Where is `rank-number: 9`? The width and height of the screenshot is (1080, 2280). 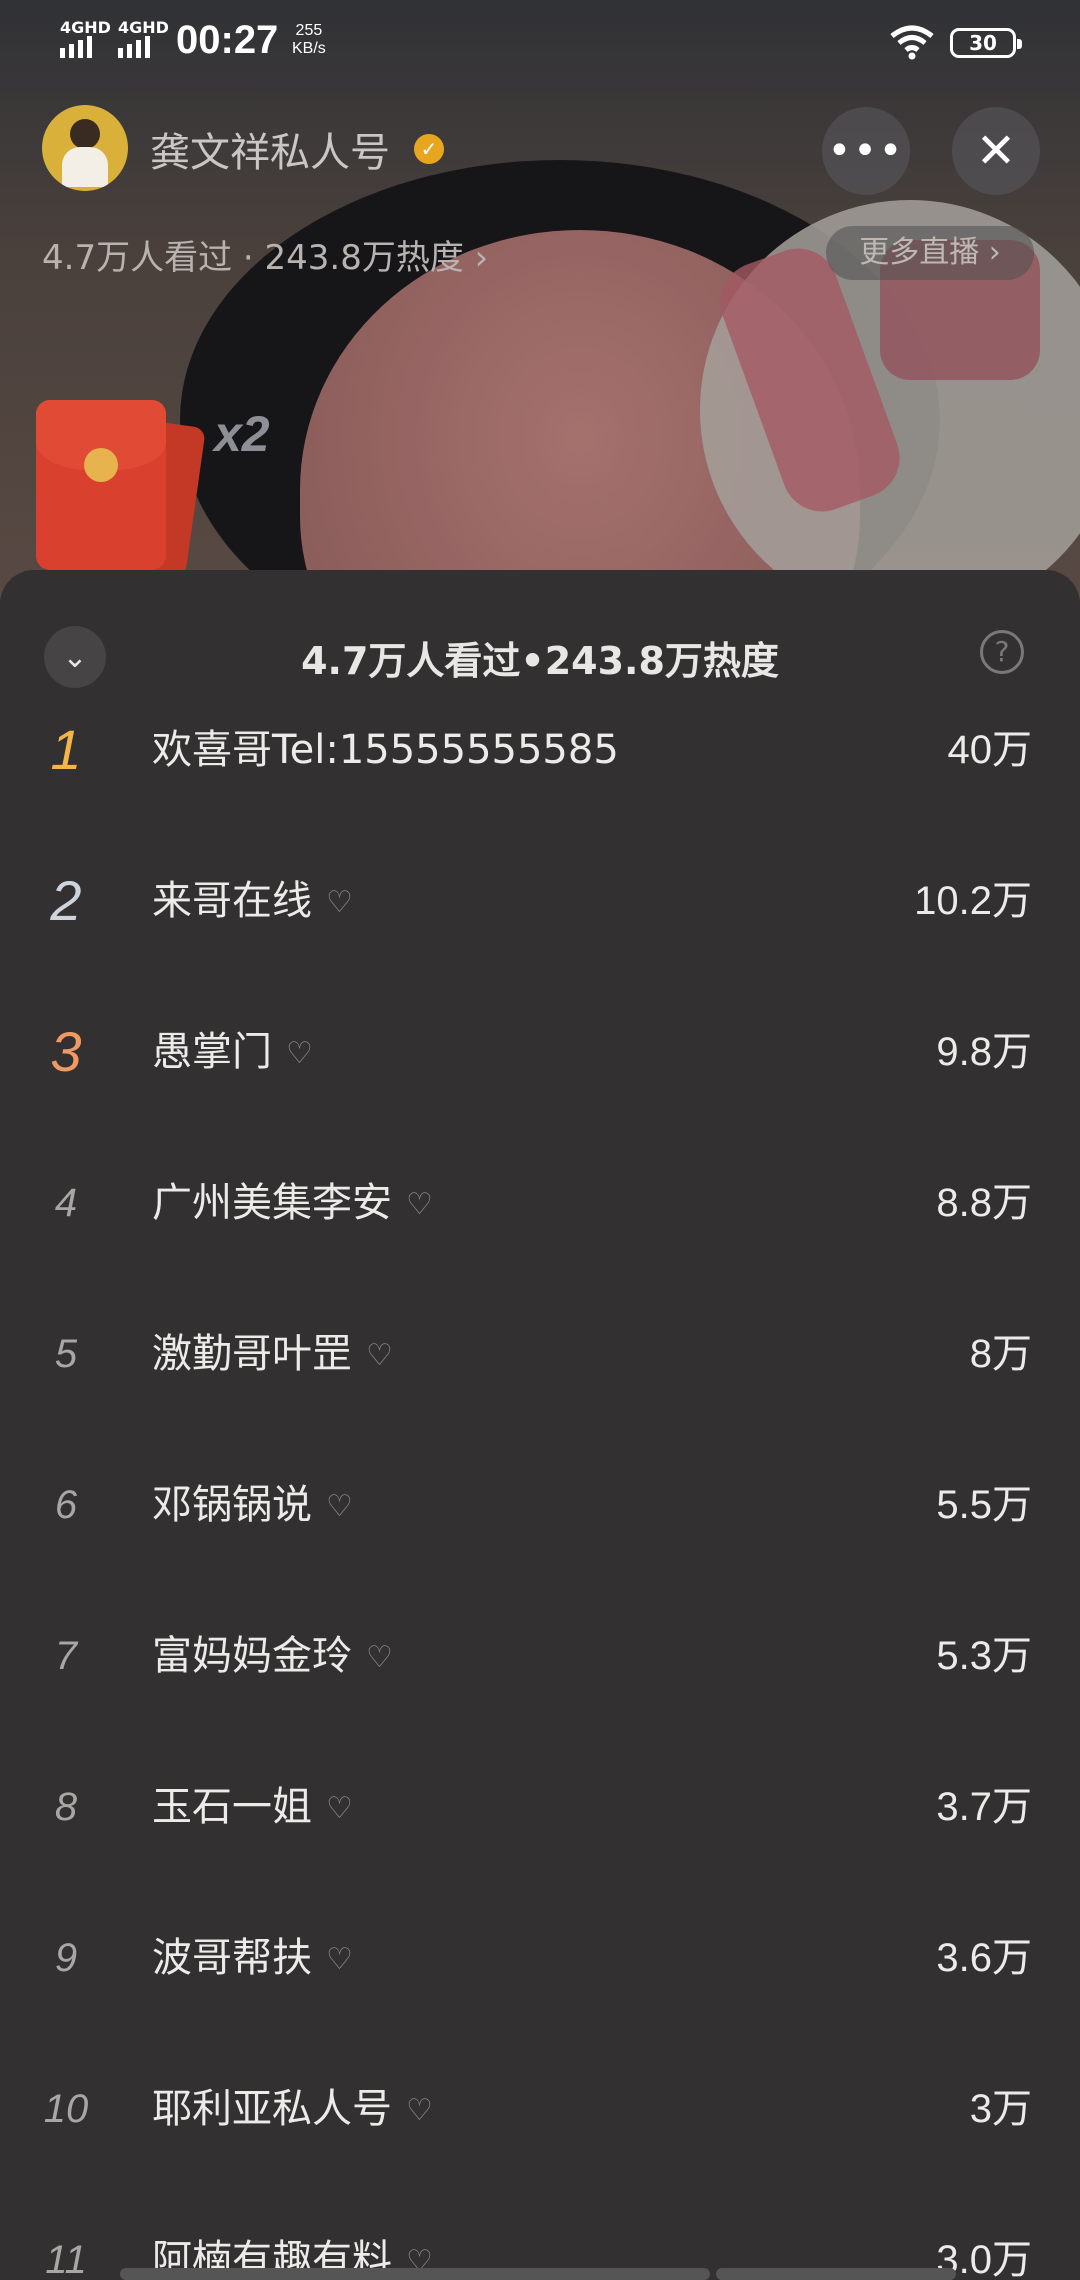 rank-number: 9 is located at coordinates (66, 1958).